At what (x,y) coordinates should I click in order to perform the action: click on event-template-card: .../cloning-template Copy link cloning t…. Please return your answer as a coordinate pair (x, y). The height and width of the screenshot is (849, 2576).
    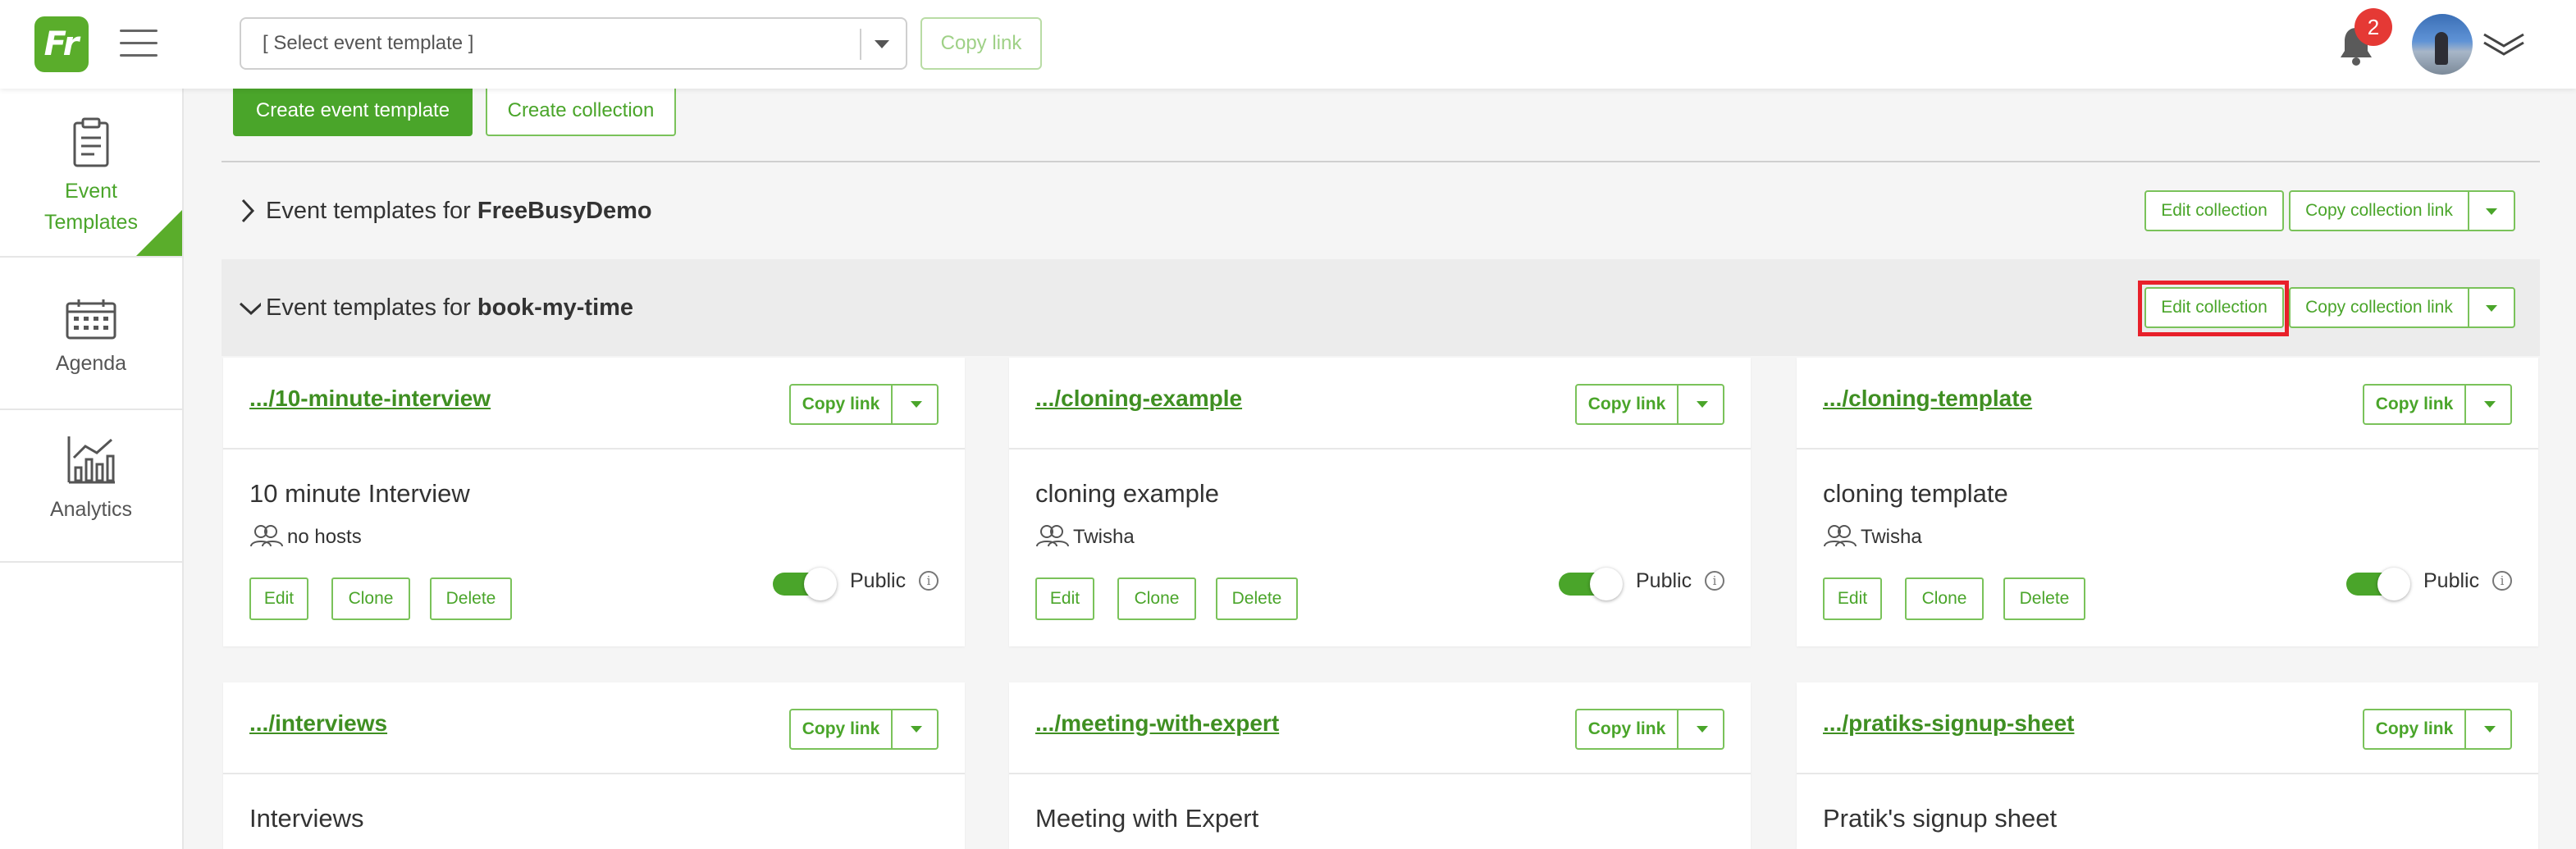
    Looking at the image, I should click on (2167, 502).